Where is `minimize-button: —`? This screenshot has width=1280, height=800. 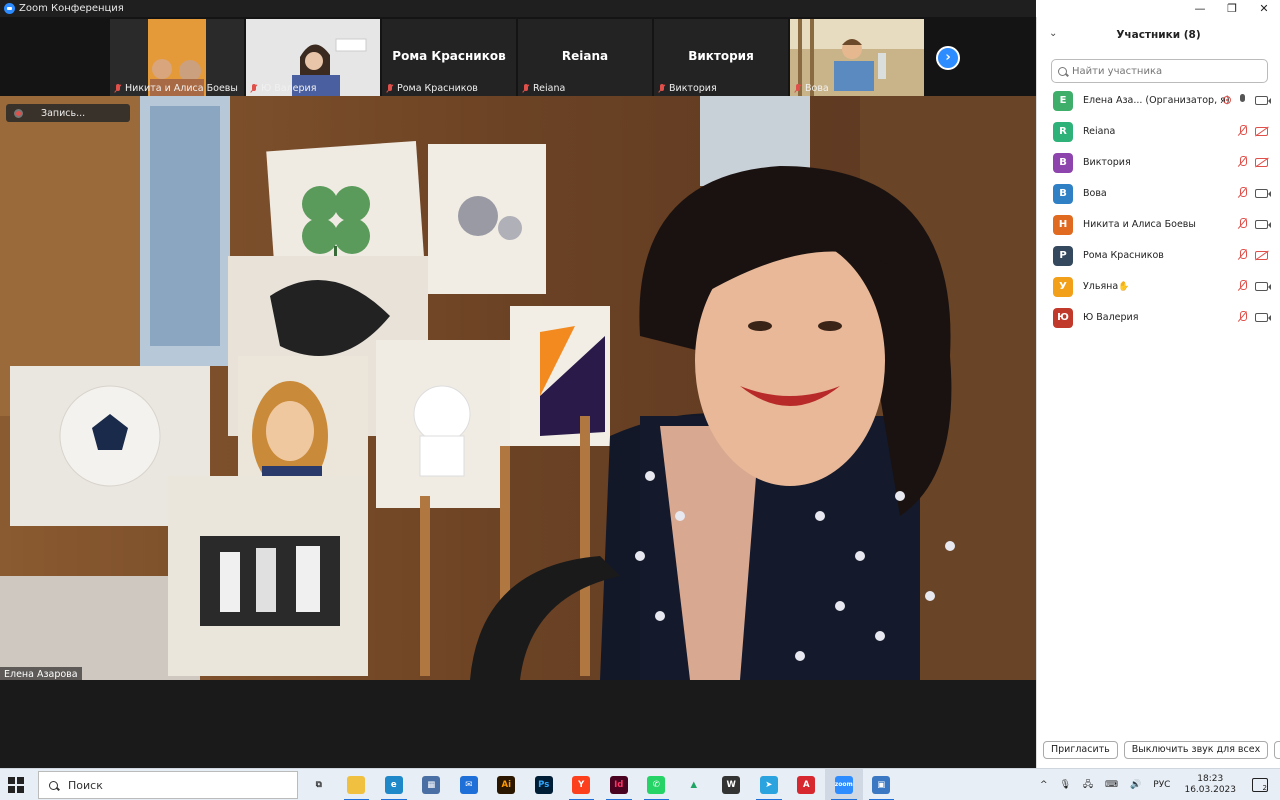 minimize-button: — is located at coordinates (1200, 8).